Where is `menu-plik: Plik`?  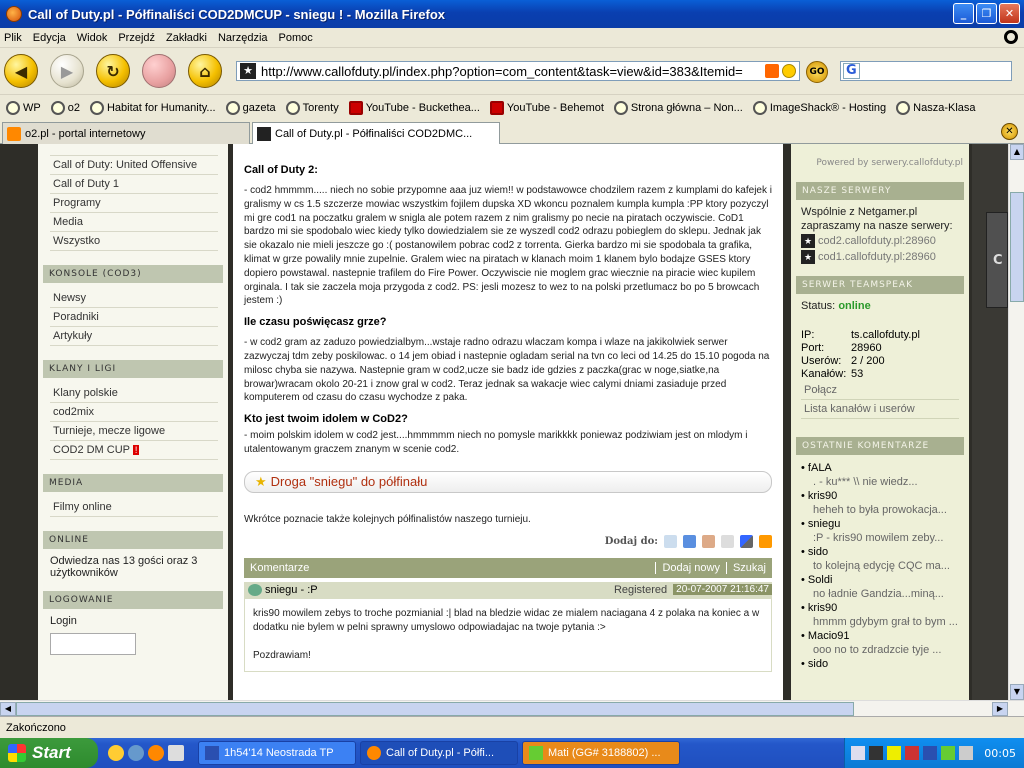 menu-plik: Plik is located at coordinates (13, 38).